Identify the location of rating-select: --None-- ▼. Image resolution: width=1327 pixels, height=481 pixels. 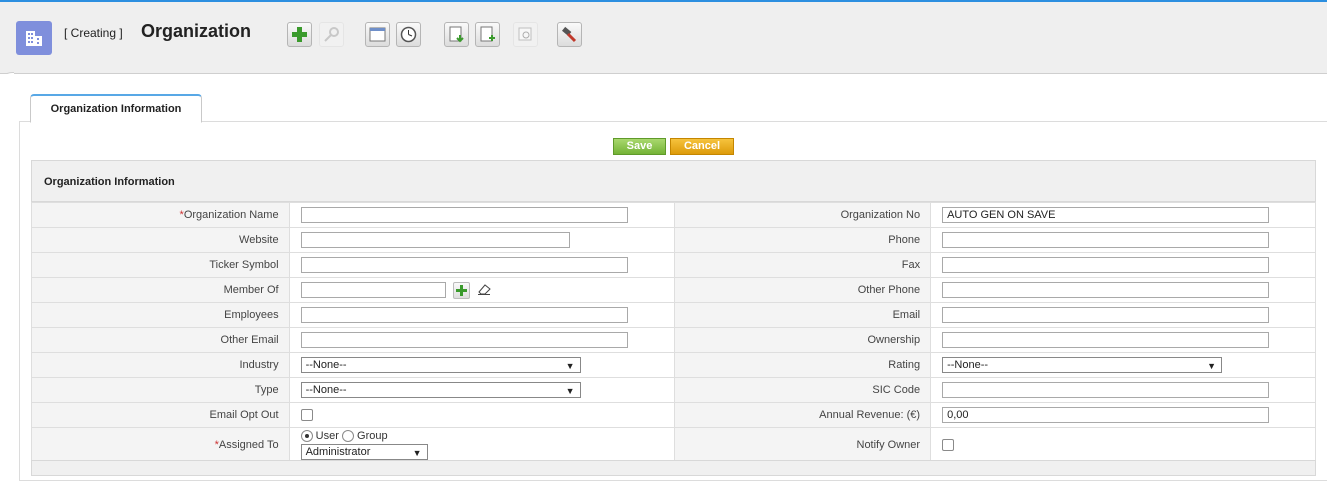
(1082, 365).